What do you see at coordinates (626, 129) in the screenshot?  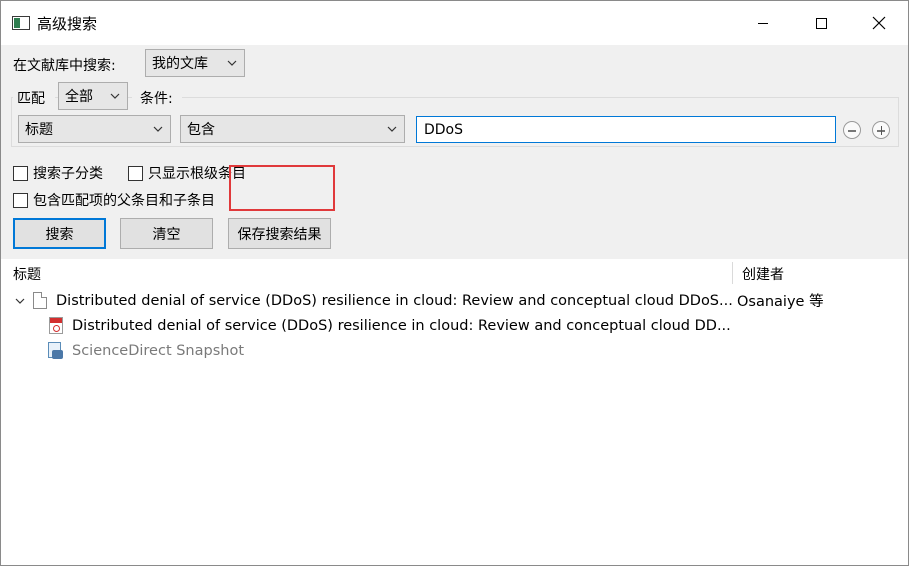 I see `condition-value-input: DDoS` at bounding box center [626, 129].